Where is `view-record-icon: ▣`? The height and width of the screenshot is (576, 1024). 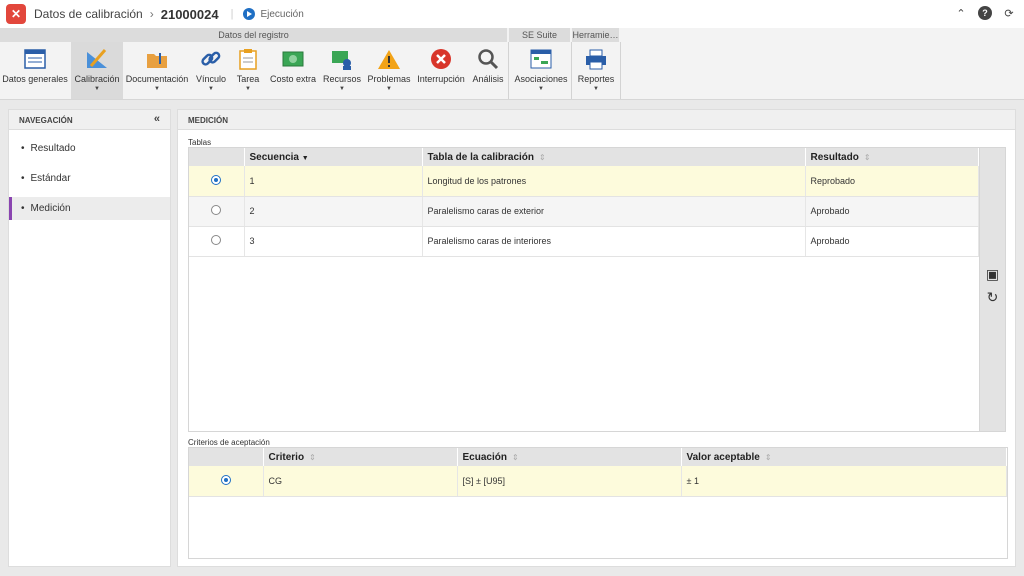
view-record-icon: ▣ is located at coordinates (992, 274).